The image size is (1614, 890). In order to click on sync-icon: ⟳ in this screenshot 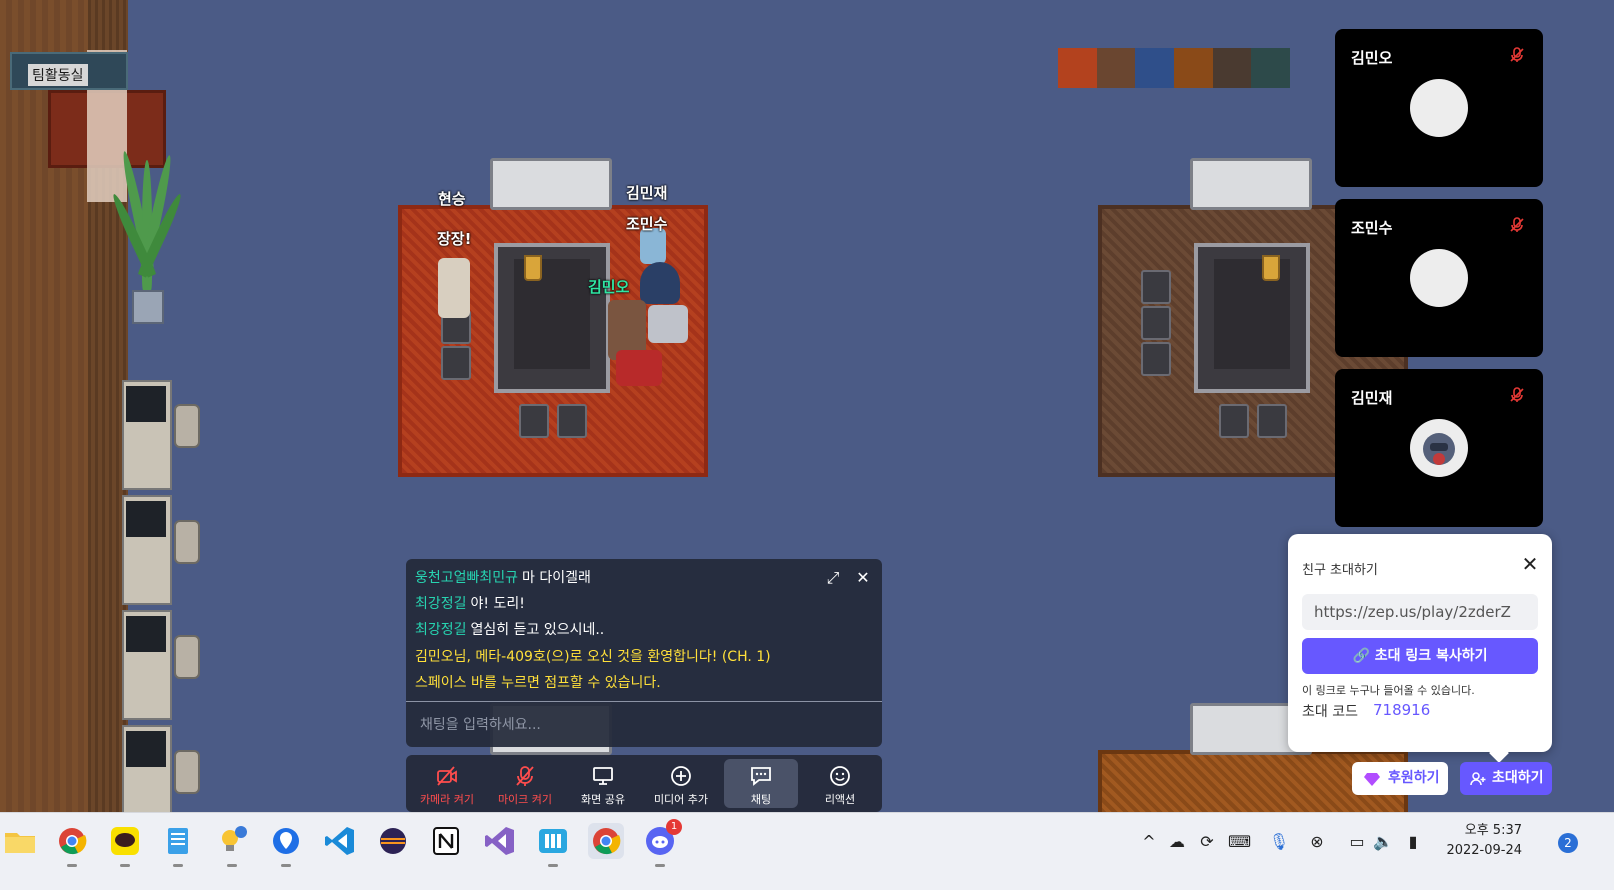, I will do `click(1207, 842)`.